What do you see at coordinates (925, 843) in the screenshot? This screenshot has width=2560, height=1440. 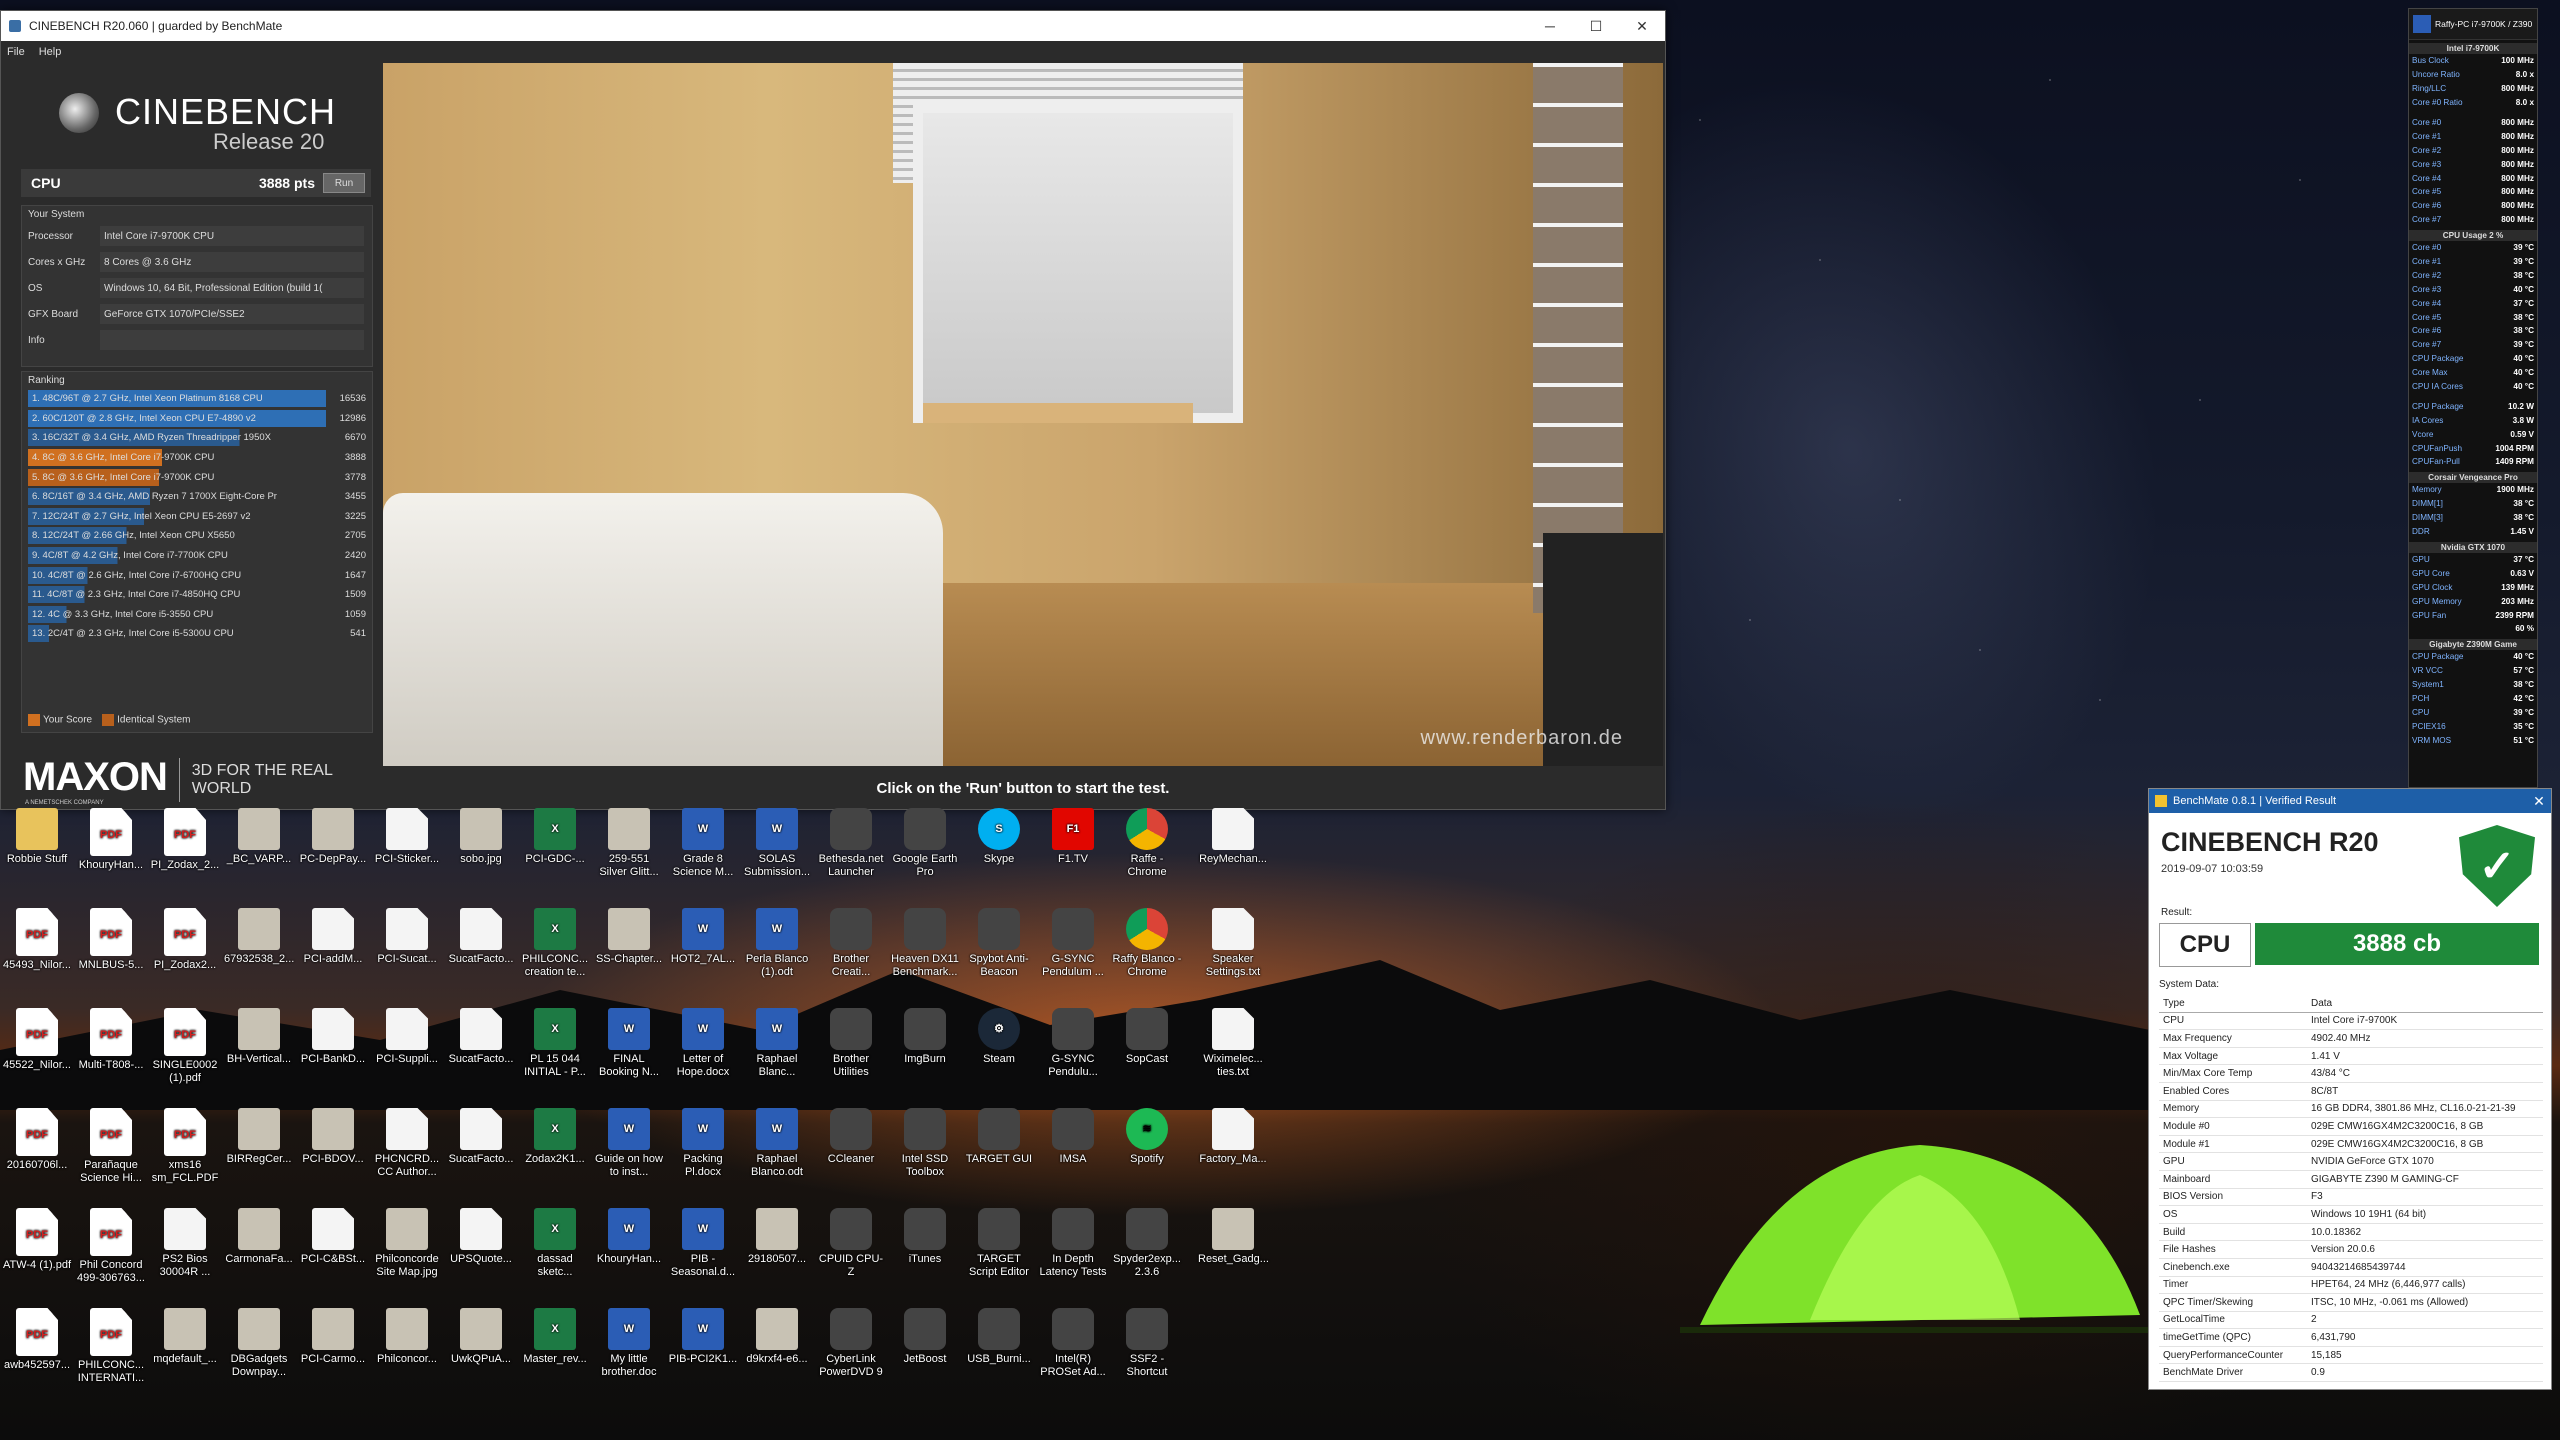 I see `desktop-icon: Google Earth Pro` at bounding box center [925, 843].